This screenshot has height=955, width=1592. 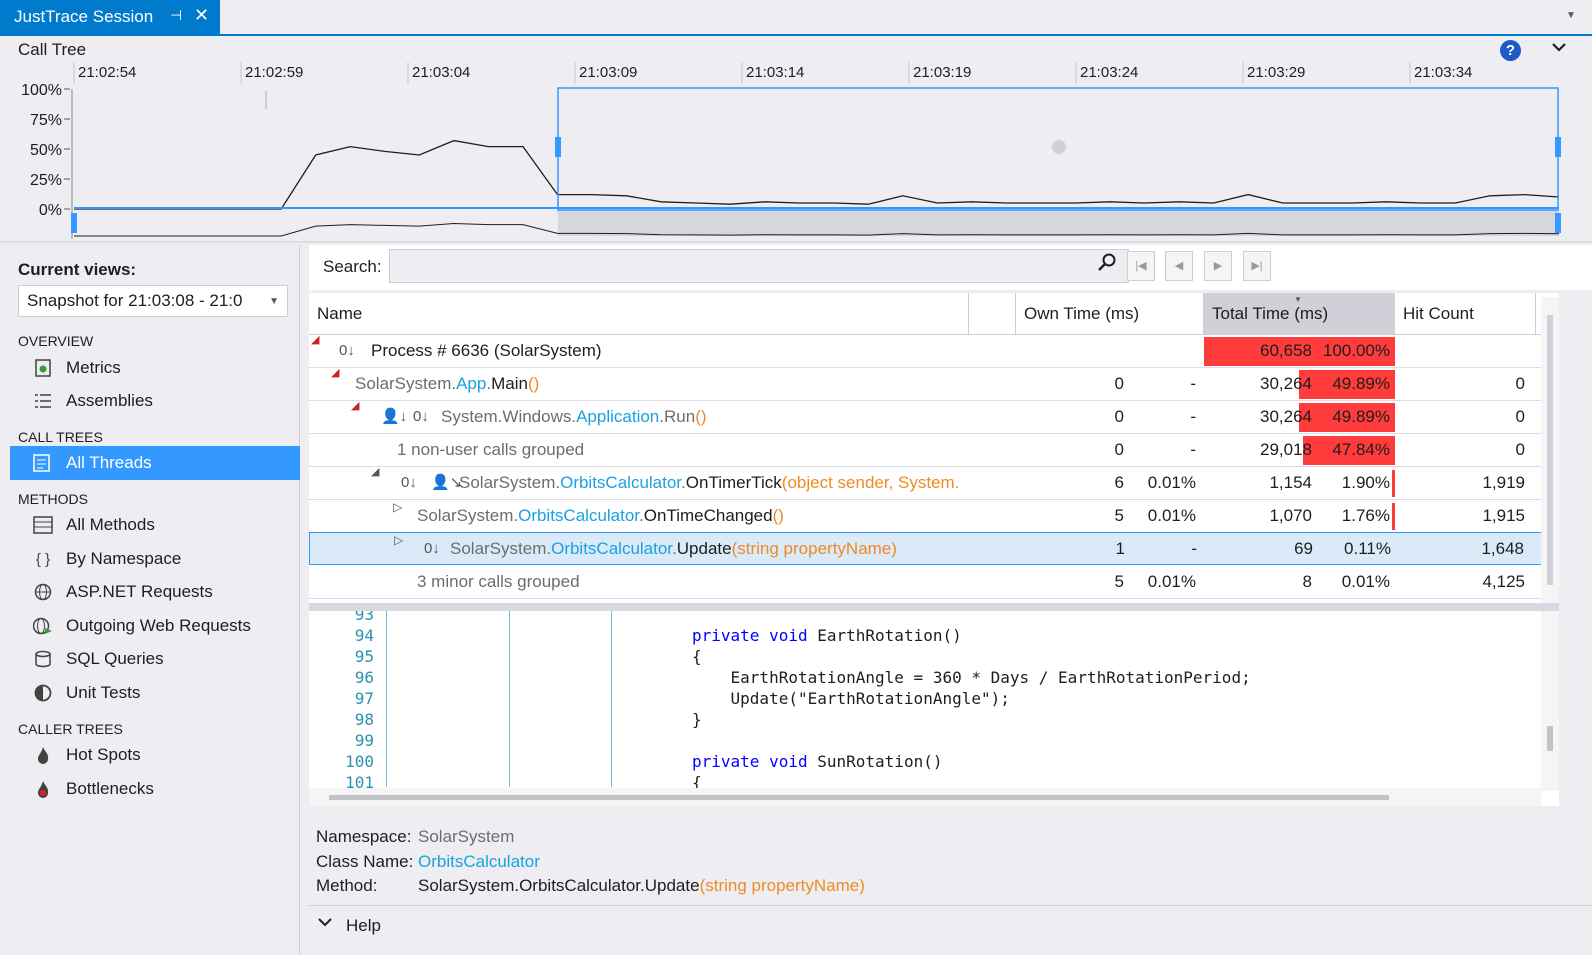 I want to click on percent-axis-label: 75%, so click(x=46, y=120).